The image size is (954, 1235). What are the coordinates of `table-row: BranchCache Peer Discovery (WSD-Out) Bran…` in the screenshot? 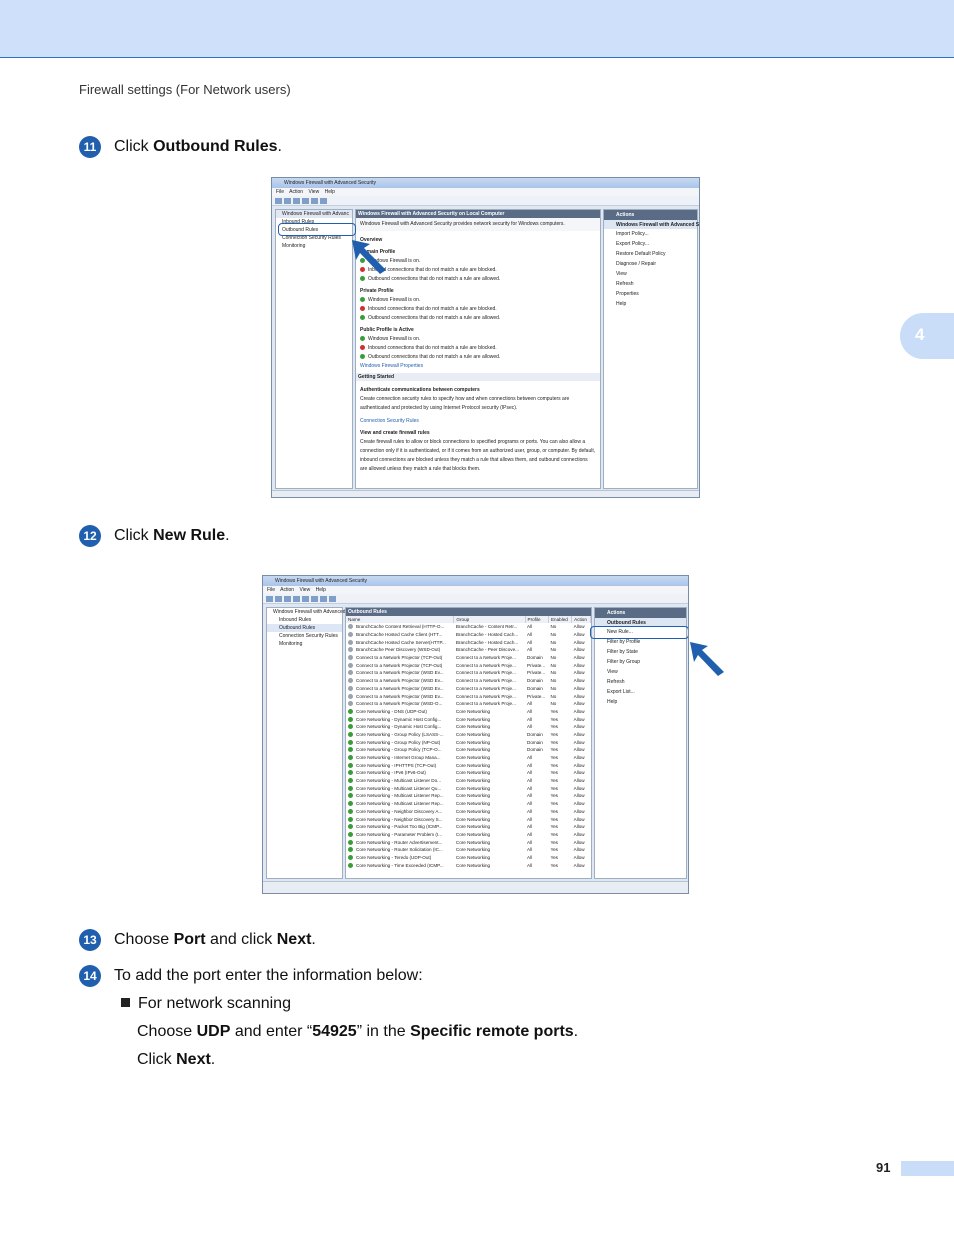 It's located at (468, 650).